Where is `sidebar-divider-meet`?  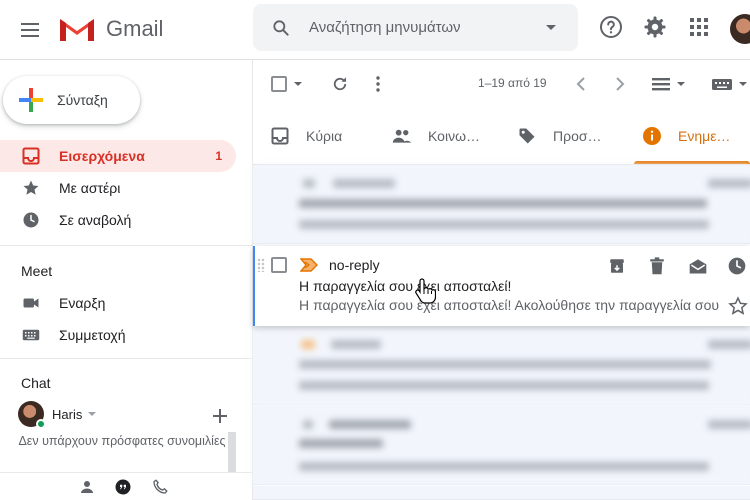
sidebar-divider-meet is located at coordinates (126, 245).